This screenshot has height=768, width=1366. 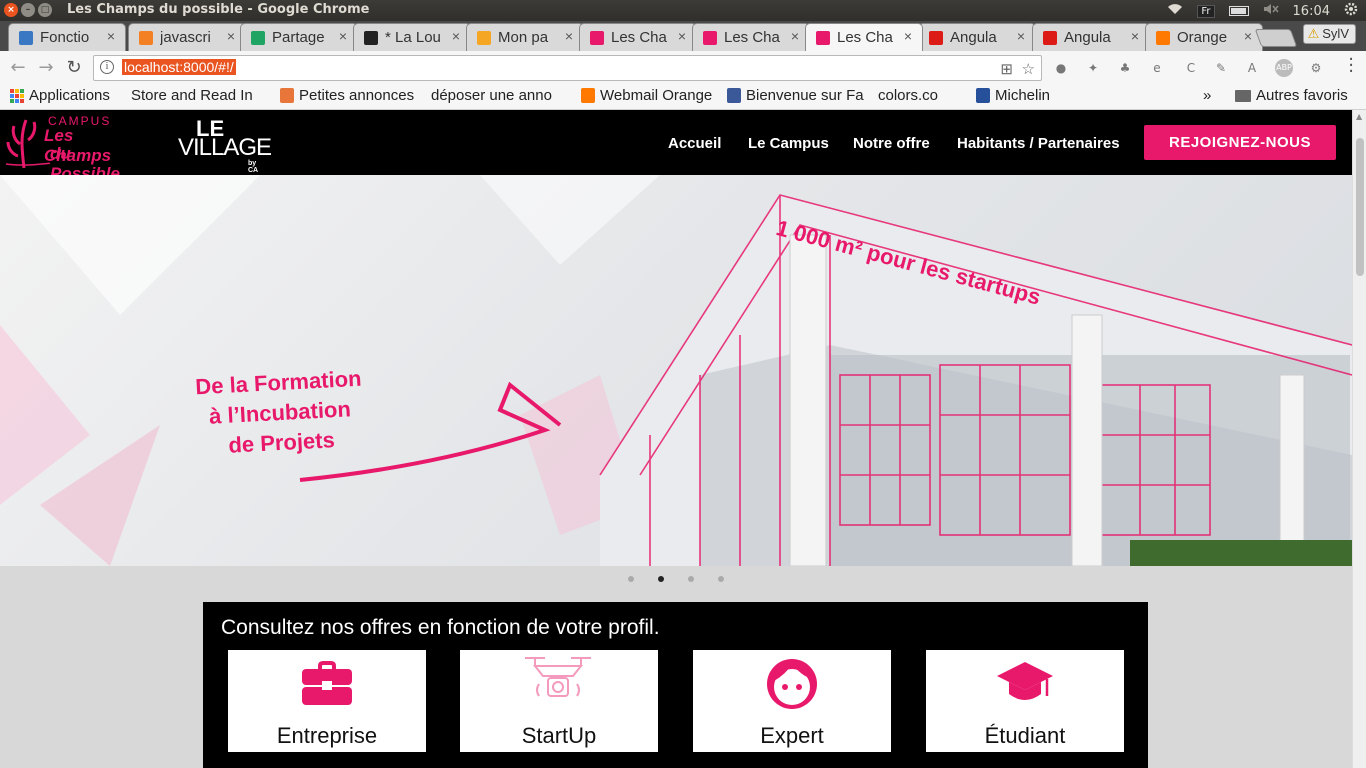 I want to click on bookmark-label: Webmail Orange, so click(x=656, y=95).